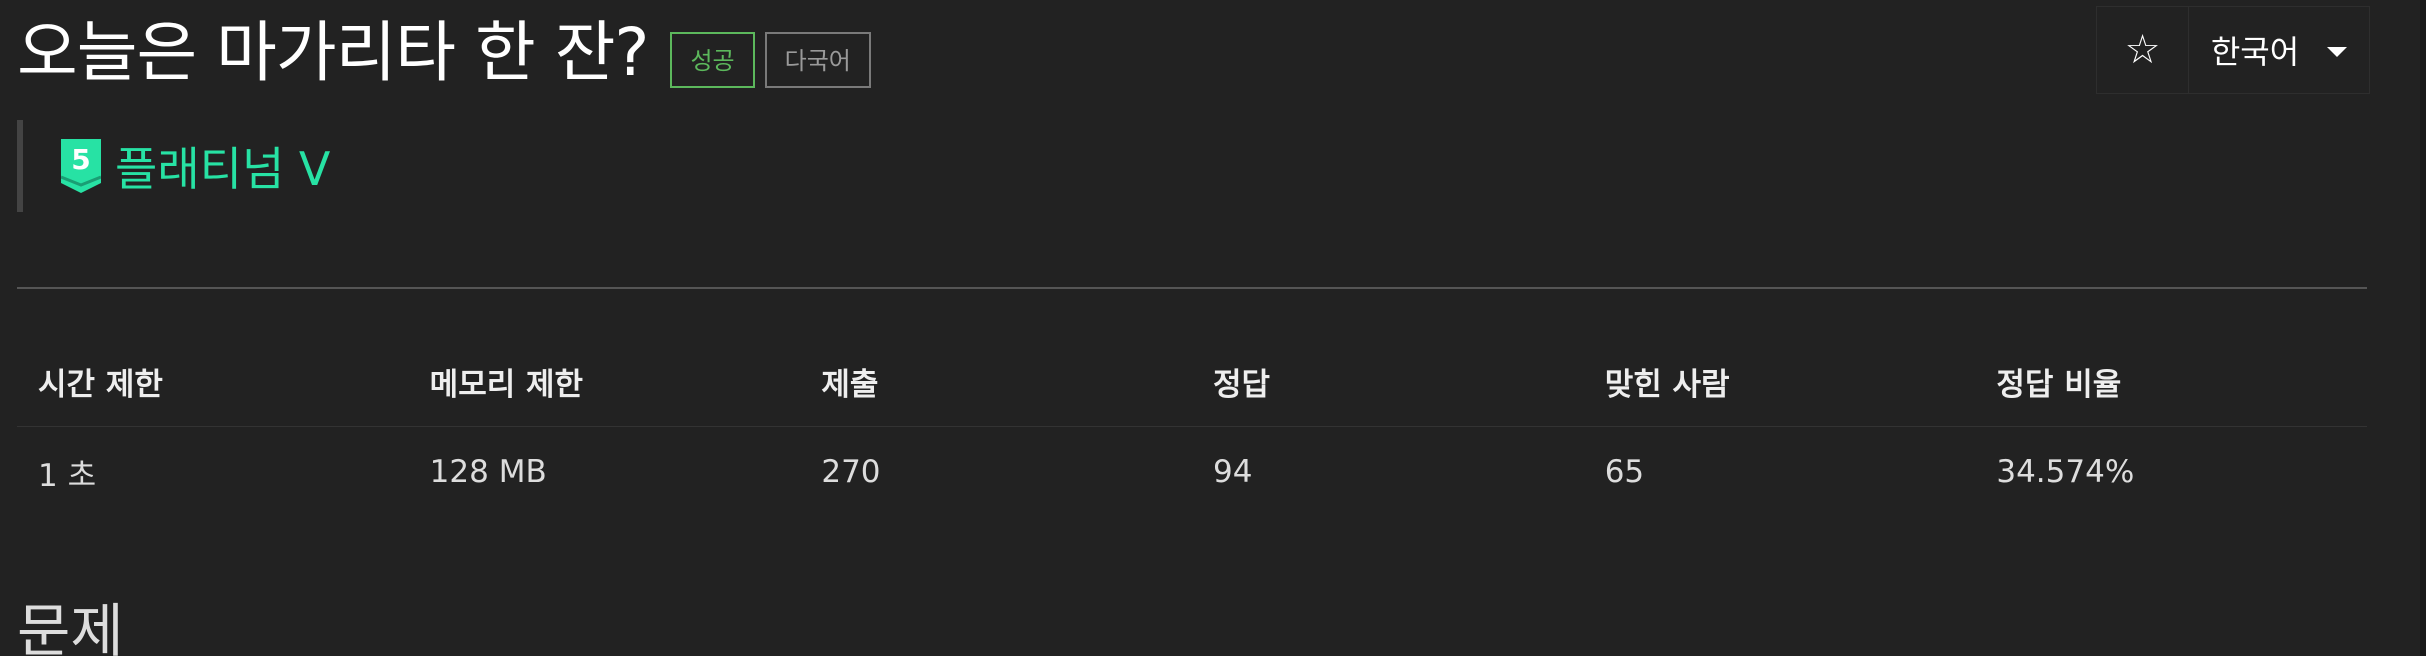 This screenshot has height=656, width=2426. I want to click on header-divider, so click(1192, 288).